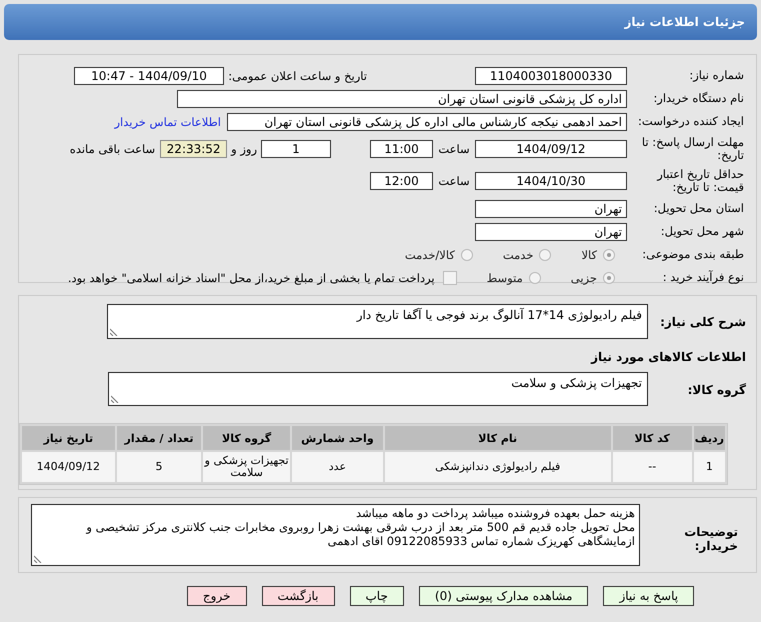  What do you see at coordinates (513, 278) in the screenshot?
I see `radio-option: متوسط` at bounding box center [513, 278].